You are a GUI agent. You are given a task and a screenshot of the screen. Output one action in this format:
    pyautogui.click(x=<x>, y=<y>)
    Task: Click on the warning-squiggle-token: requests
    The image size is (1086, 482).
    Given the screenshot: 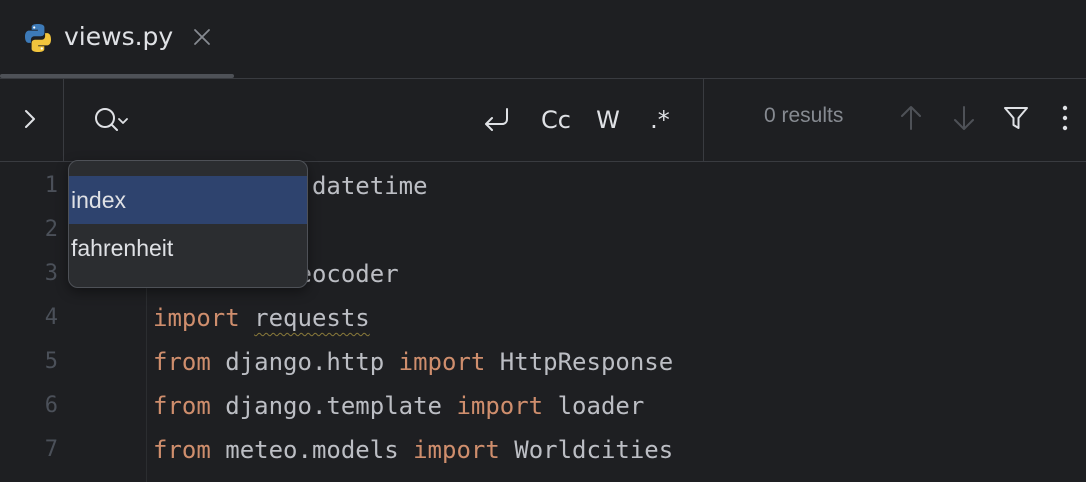 What is the action you would take?
    pyautogui.click(x=312, y=318)
    